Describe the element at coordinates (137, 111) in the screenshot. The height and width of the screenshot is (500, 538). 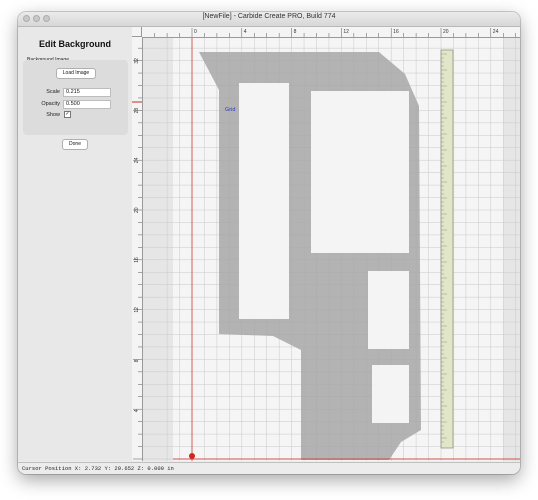
I see `left-ruler-label: 28` at that location.